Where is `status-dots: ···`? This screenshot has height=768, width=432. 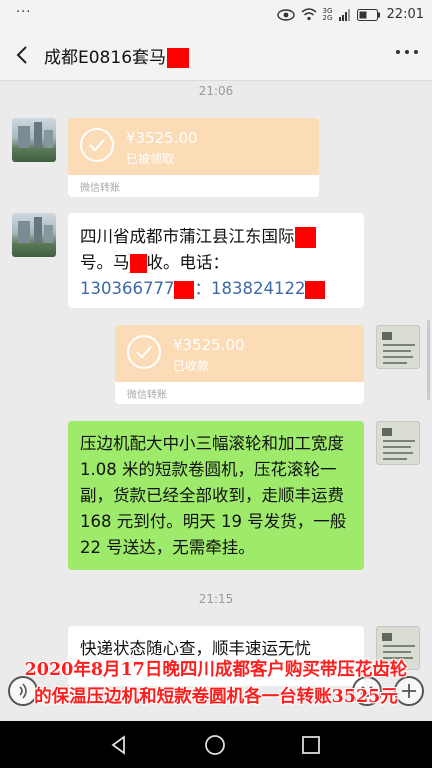 status-dots: ··· is located at coordinates (24, 12).